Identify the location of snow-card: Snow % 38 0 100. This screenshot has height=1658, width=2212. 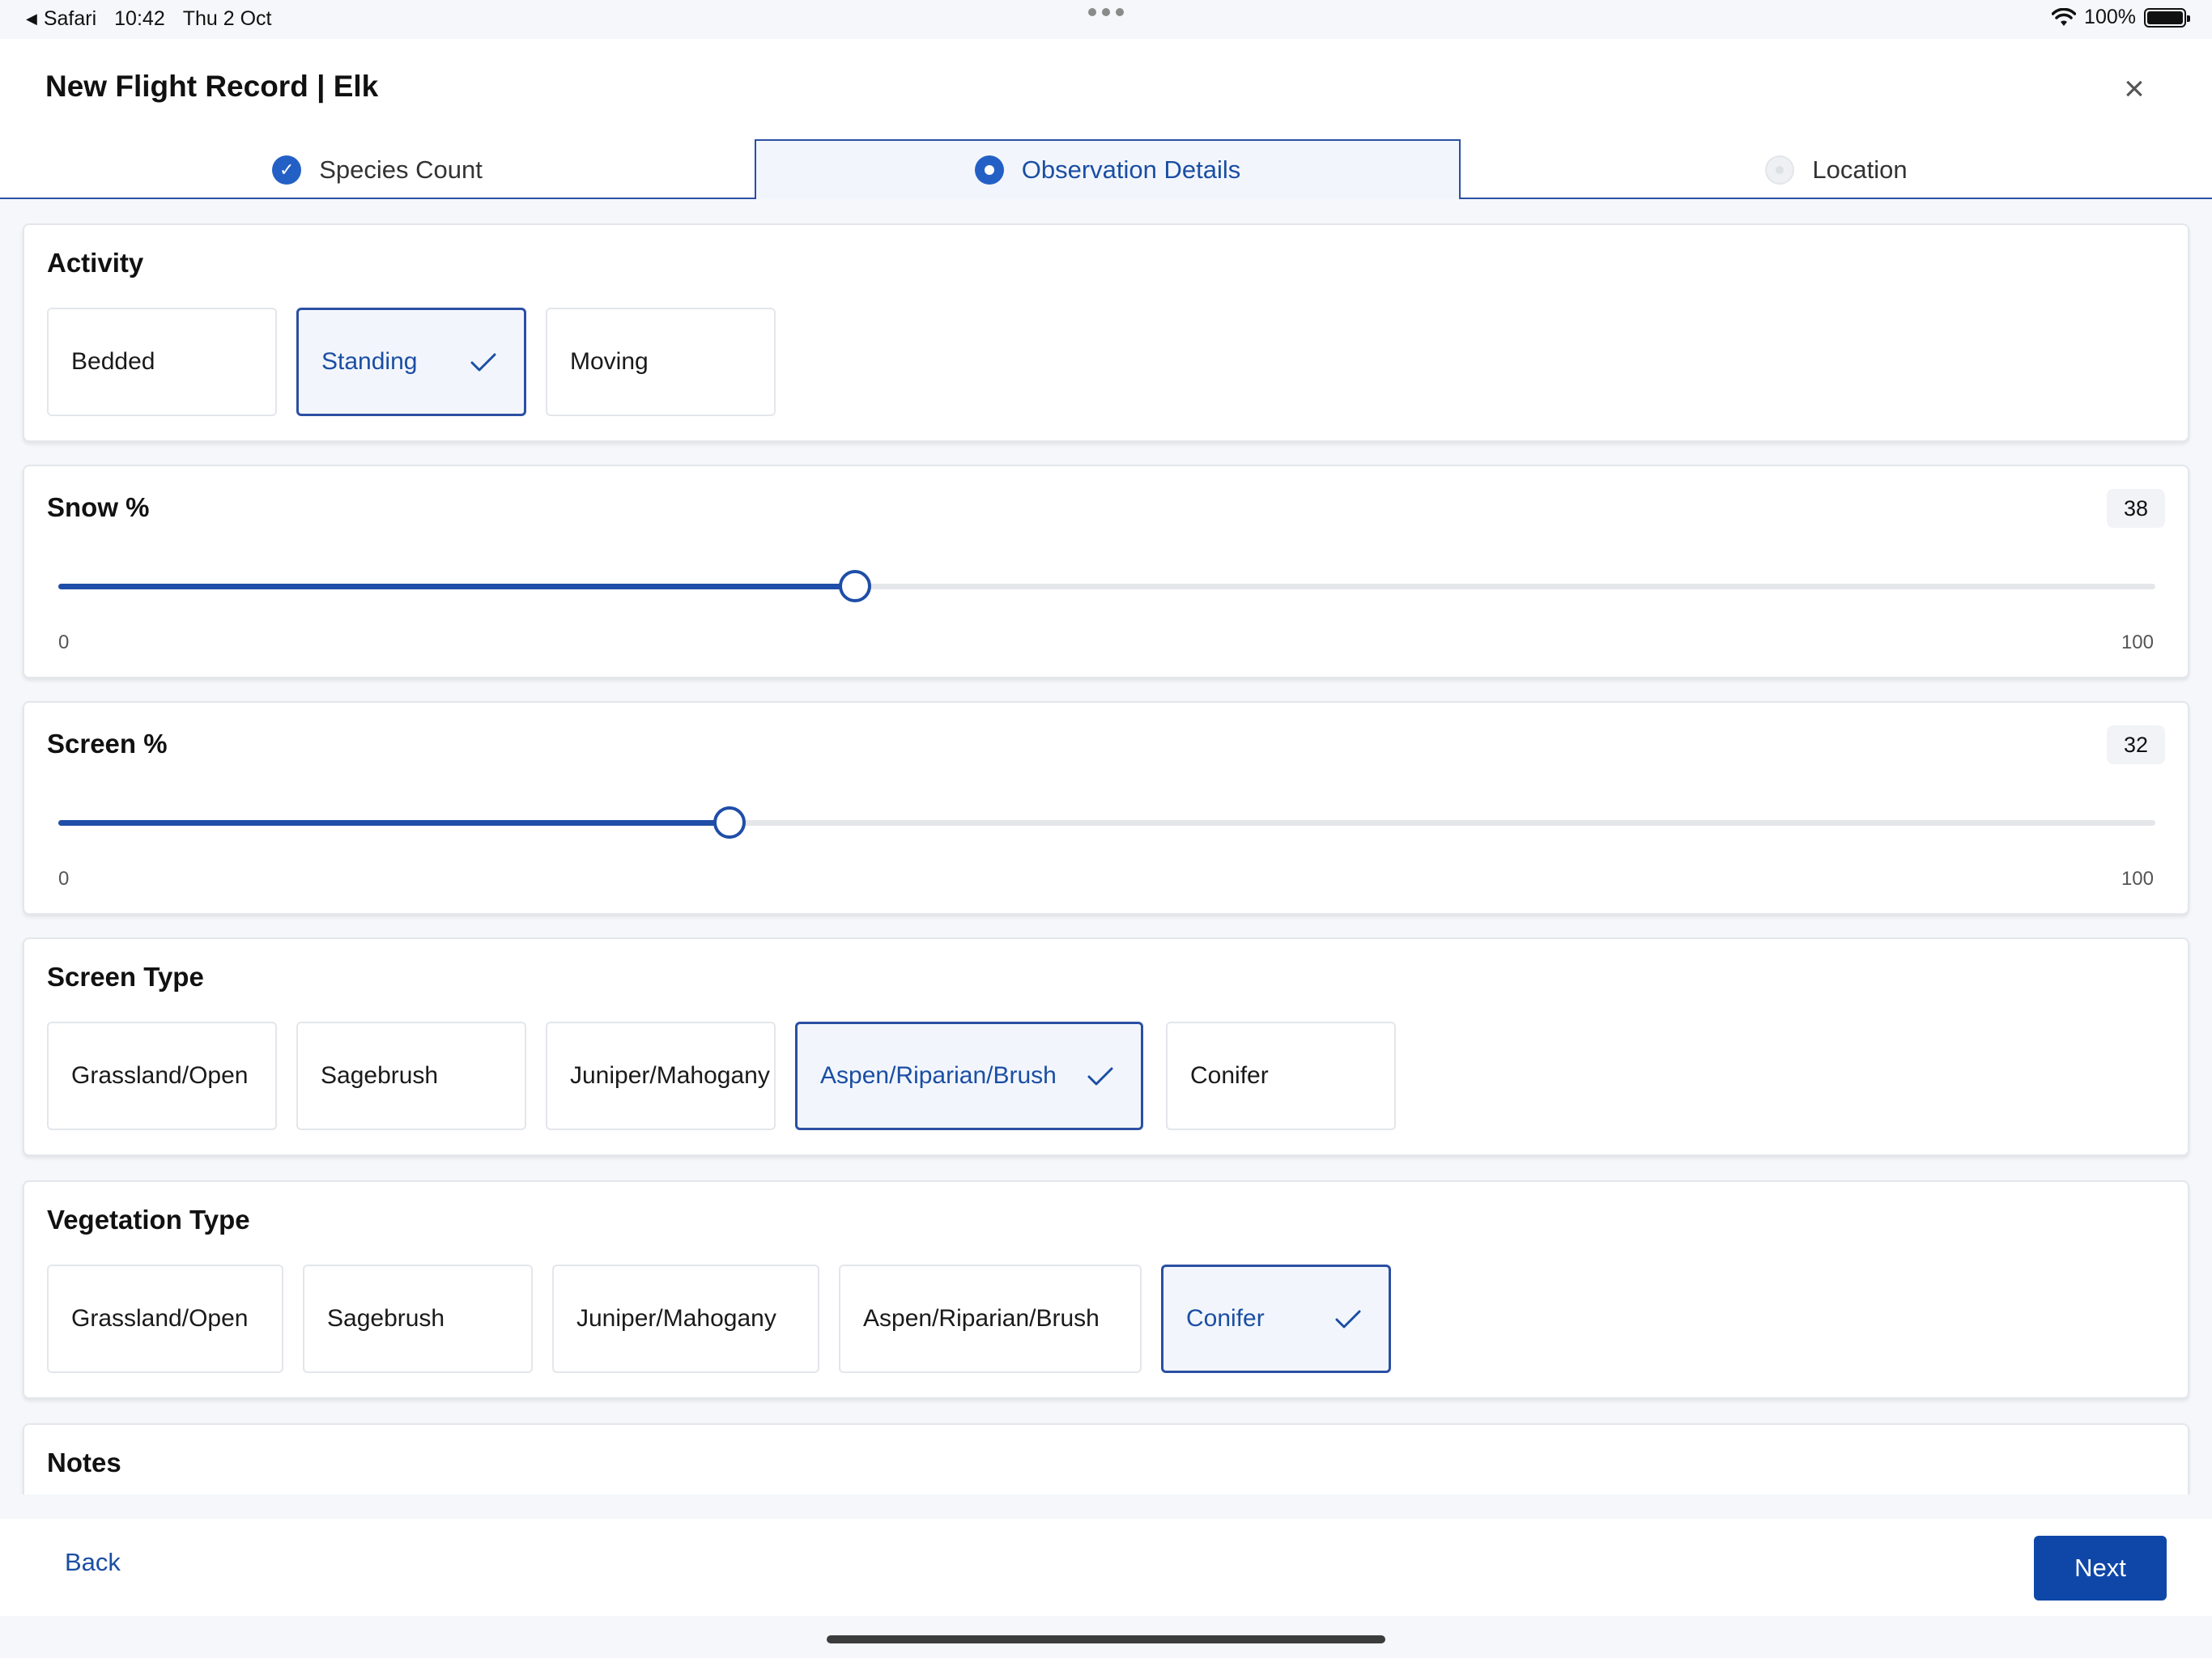
(1106, 571).